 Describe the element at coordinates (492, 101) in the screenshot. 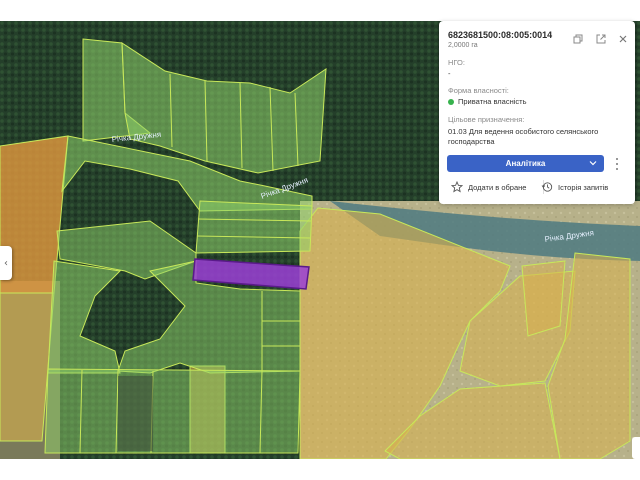

I see `ownership-value: Приватна власність` at that location.